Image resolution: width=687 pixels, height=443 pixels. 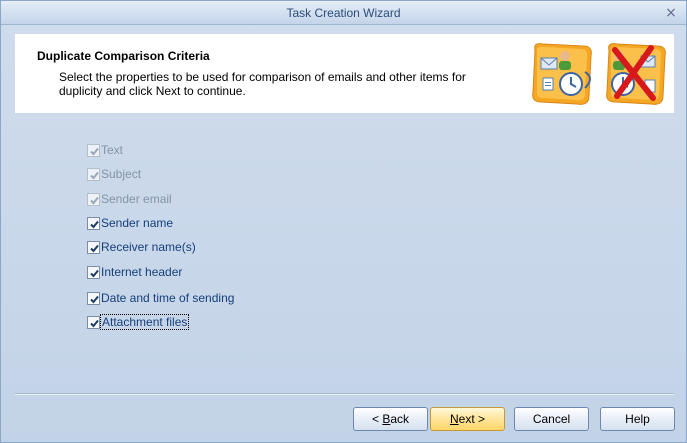 What do you see at coordinates (400, 419) in the screenshot?
I see `back-rest: ack` at bounding box center [400, 419].